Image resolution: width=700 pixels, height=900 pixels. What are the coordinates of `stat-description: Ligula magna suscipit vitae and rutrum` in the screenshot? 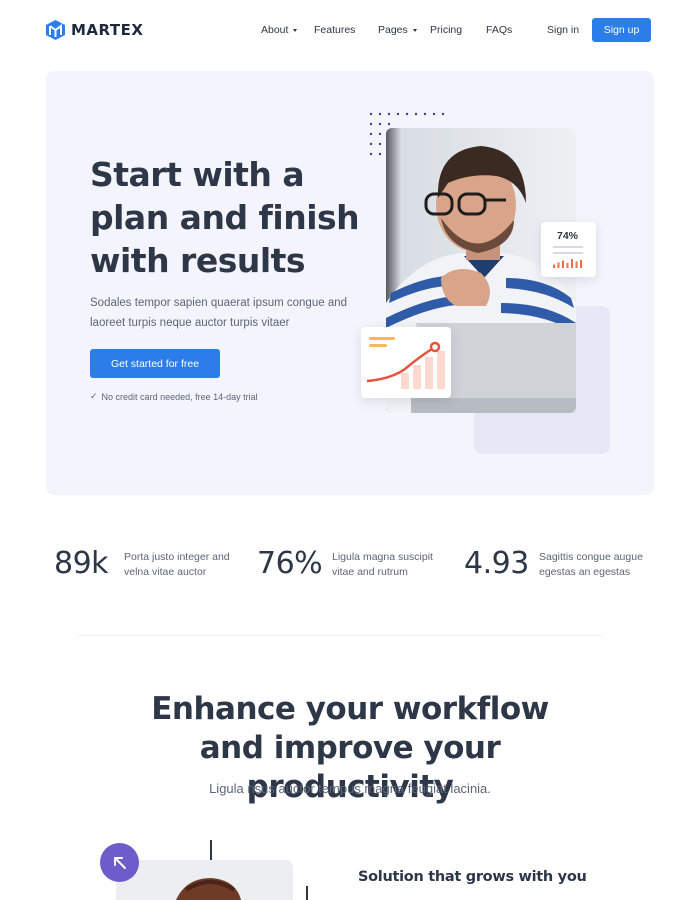 It's located at (382, 564).